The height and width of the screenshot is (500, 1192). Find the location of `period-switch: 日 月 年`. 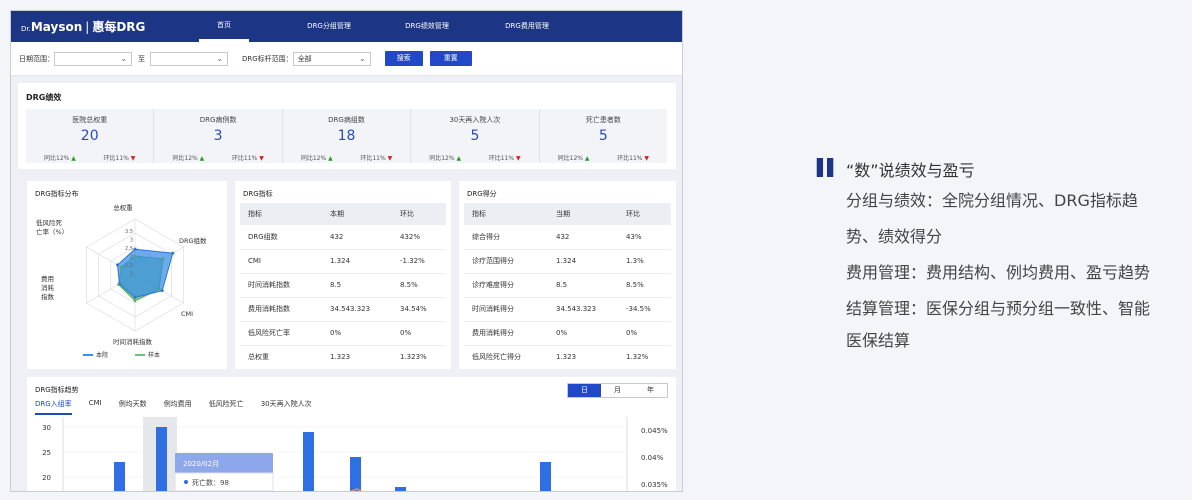

period-switch: 日 月 年 is located at coordinates (617, 390).